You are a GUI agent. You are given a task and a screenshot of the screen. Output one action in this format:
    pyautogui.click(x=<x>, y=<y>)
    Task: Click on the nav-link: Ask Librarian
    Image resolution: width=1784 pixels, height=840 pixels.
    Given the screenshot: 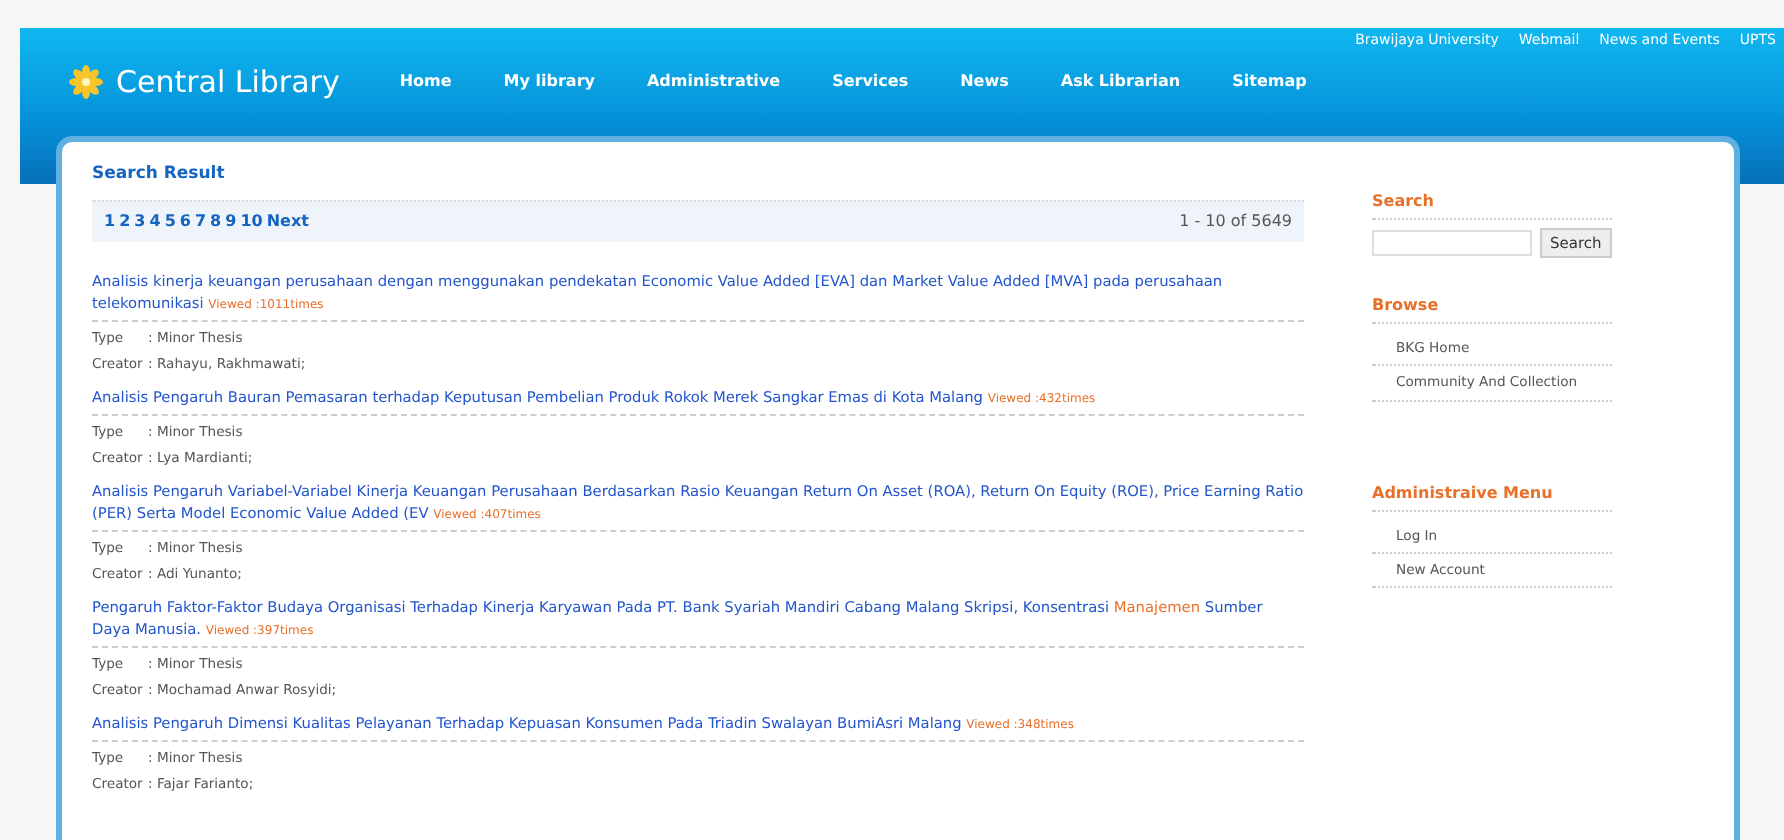 What is the action you would take?
    pyautogui.click(x=1120, y=82)
    